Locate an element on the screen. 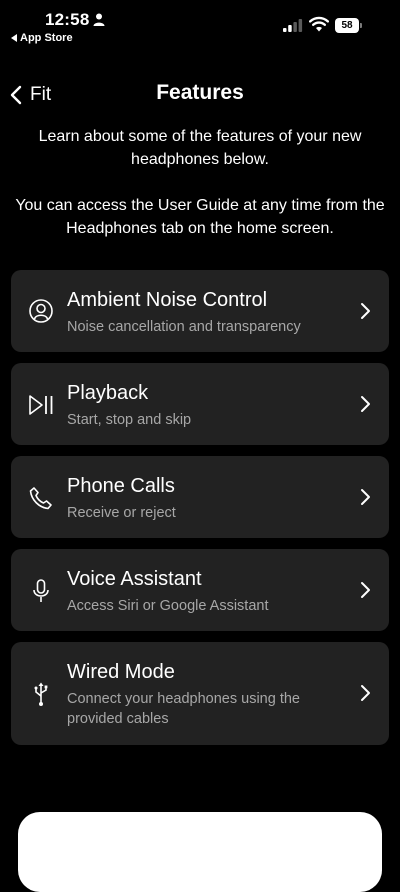 This screenshot has height=892, width=400. feature-title: Playback is located at coordinates (108, 393).